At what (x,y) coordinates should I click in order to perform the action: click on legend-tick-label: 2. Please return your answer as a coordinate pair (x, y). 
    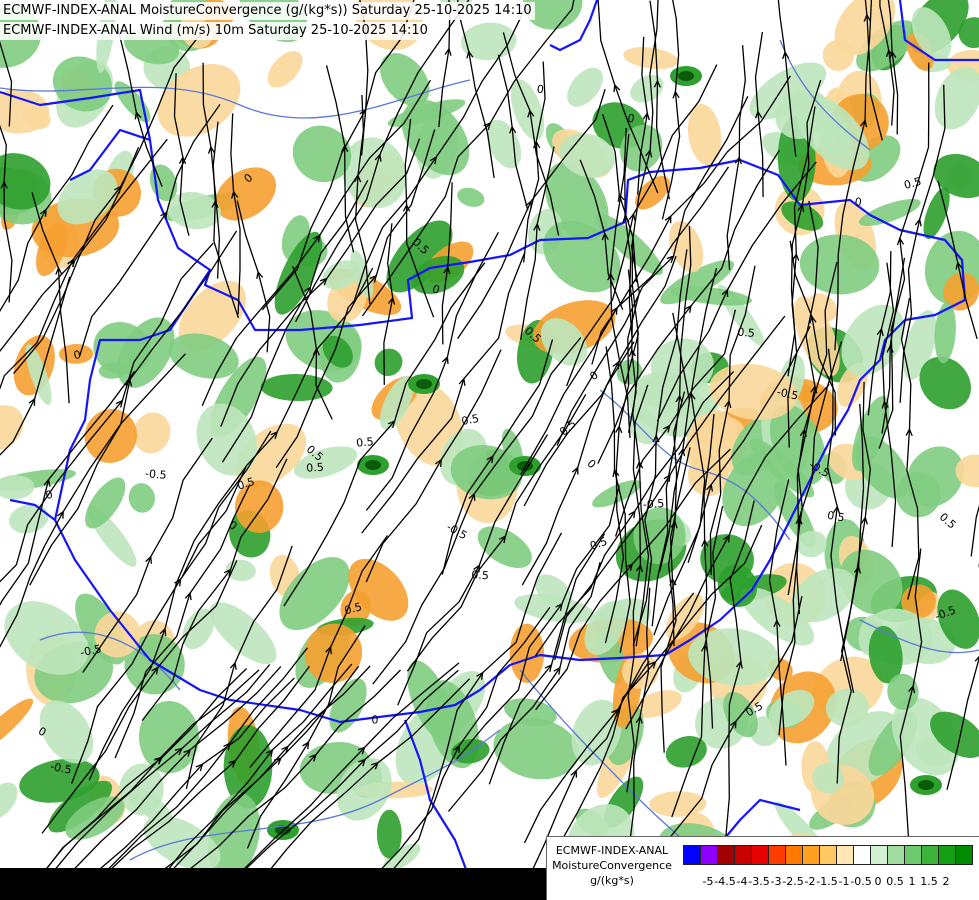
    Looking at the image, I should click on (946, 881).